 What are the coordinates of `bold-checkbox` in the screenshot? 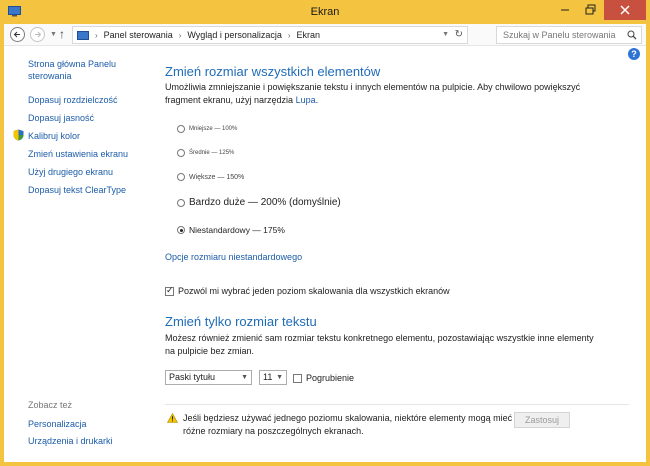 It's located at (297, 378).